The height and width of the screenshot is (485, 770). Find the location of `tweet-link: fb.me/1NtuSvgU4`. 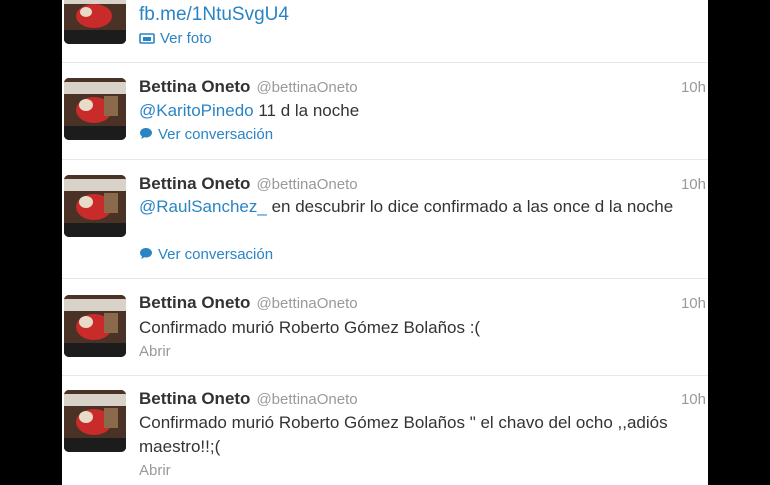

tweet-link: fb.me/1NtuSvgU4 is located at coordinates (214, 15).